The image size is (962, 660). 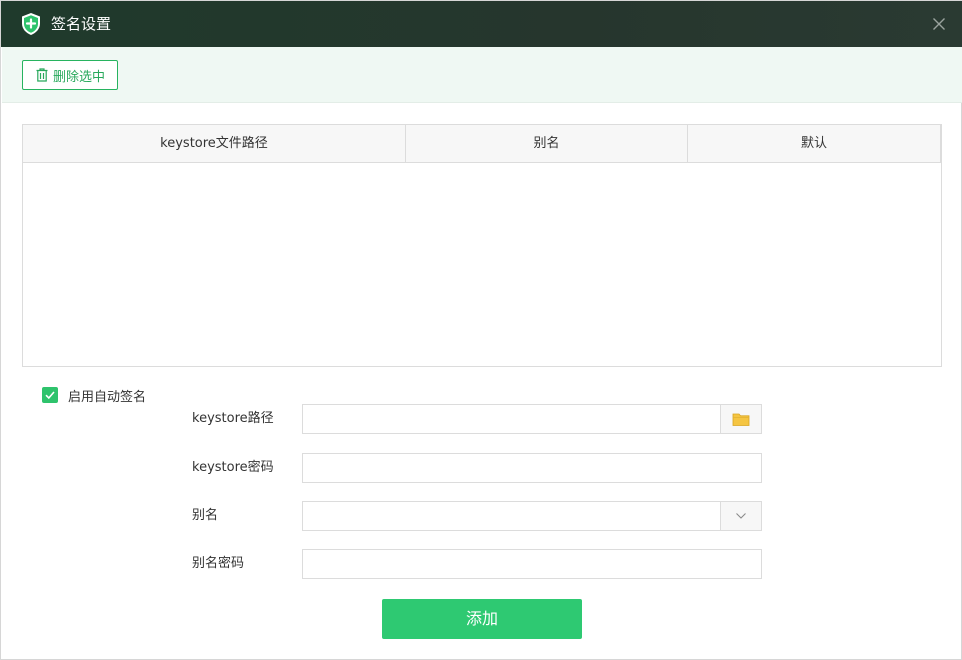 I want to click on shield-plus-icon, so click(x=31, y=24).